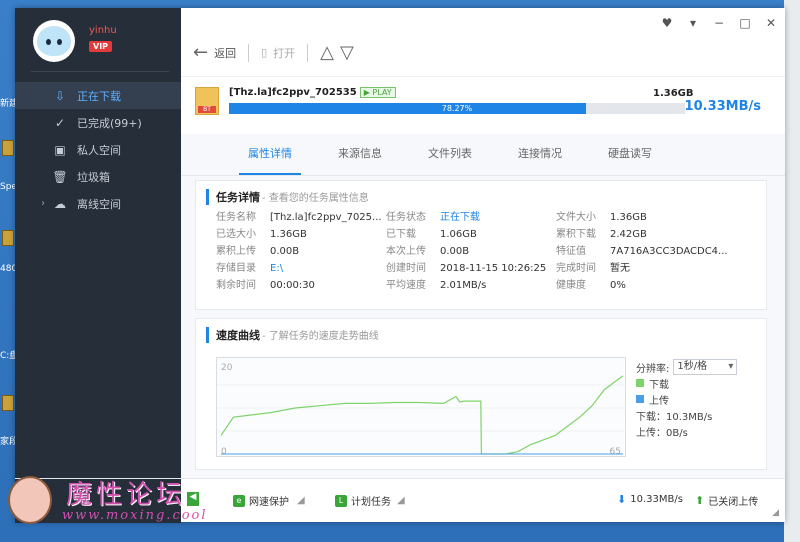 This screenshot has height=542, width=800. What do you see at coordinates (269, 500) in the screenshot?
I see `speed-protection-button: e 网速保护 ◢` at bounding box center [269, 500].